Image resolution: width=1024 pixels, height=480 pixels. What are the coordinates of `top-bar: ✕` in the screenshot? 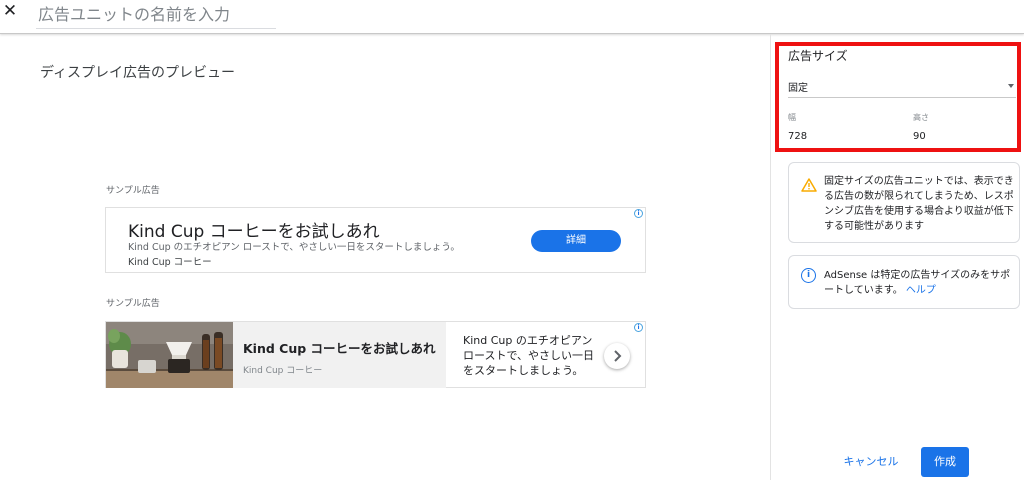 It's located at (512, 17).